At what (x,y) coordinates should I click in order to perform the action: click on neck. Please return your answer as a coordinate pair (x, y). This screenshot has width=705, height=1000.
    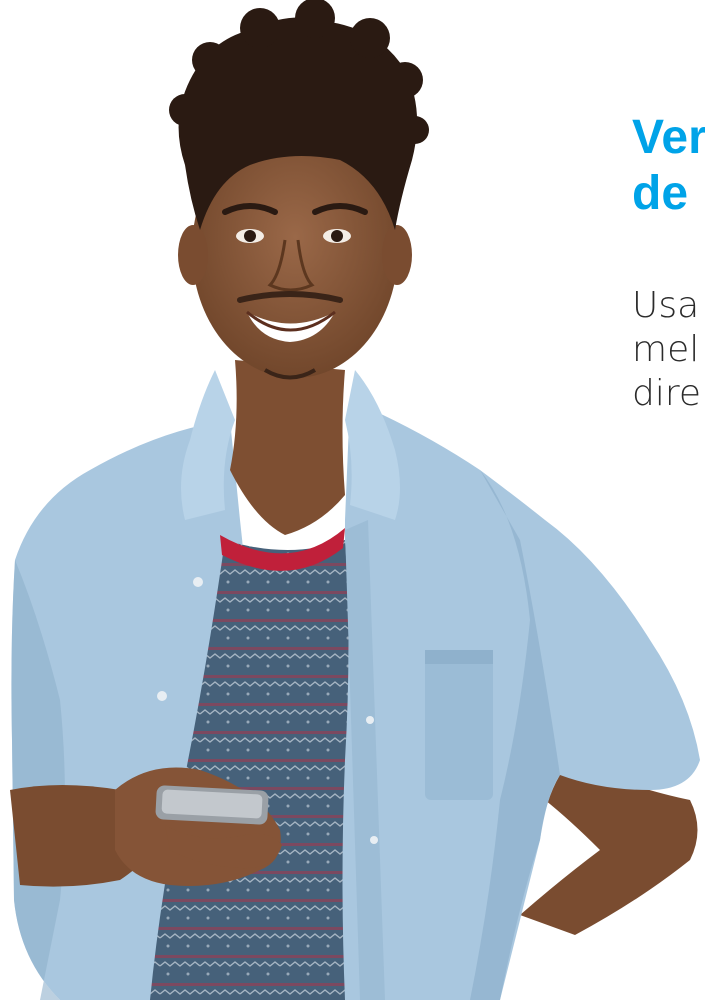
    Looking at the image, I should click on (287, 447).